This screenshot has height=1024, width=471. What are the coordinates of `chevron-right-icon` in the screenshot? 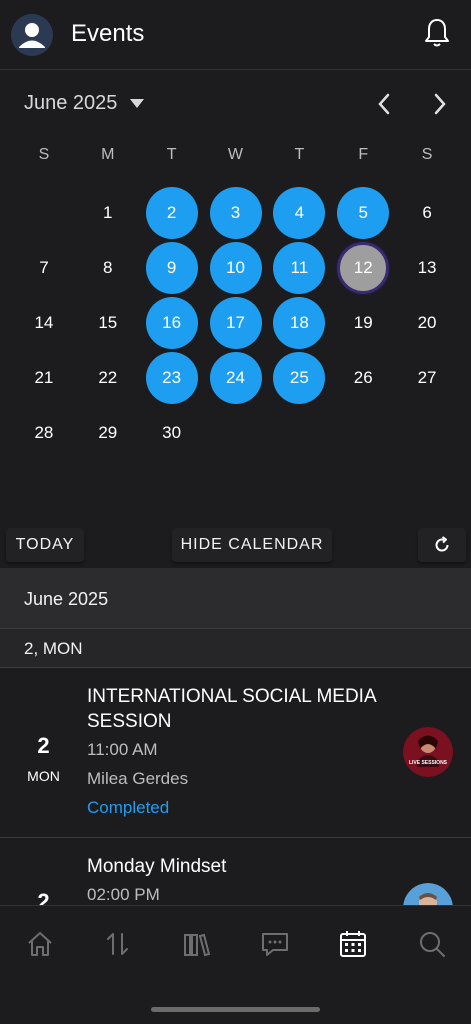 It's located at (440, 104).